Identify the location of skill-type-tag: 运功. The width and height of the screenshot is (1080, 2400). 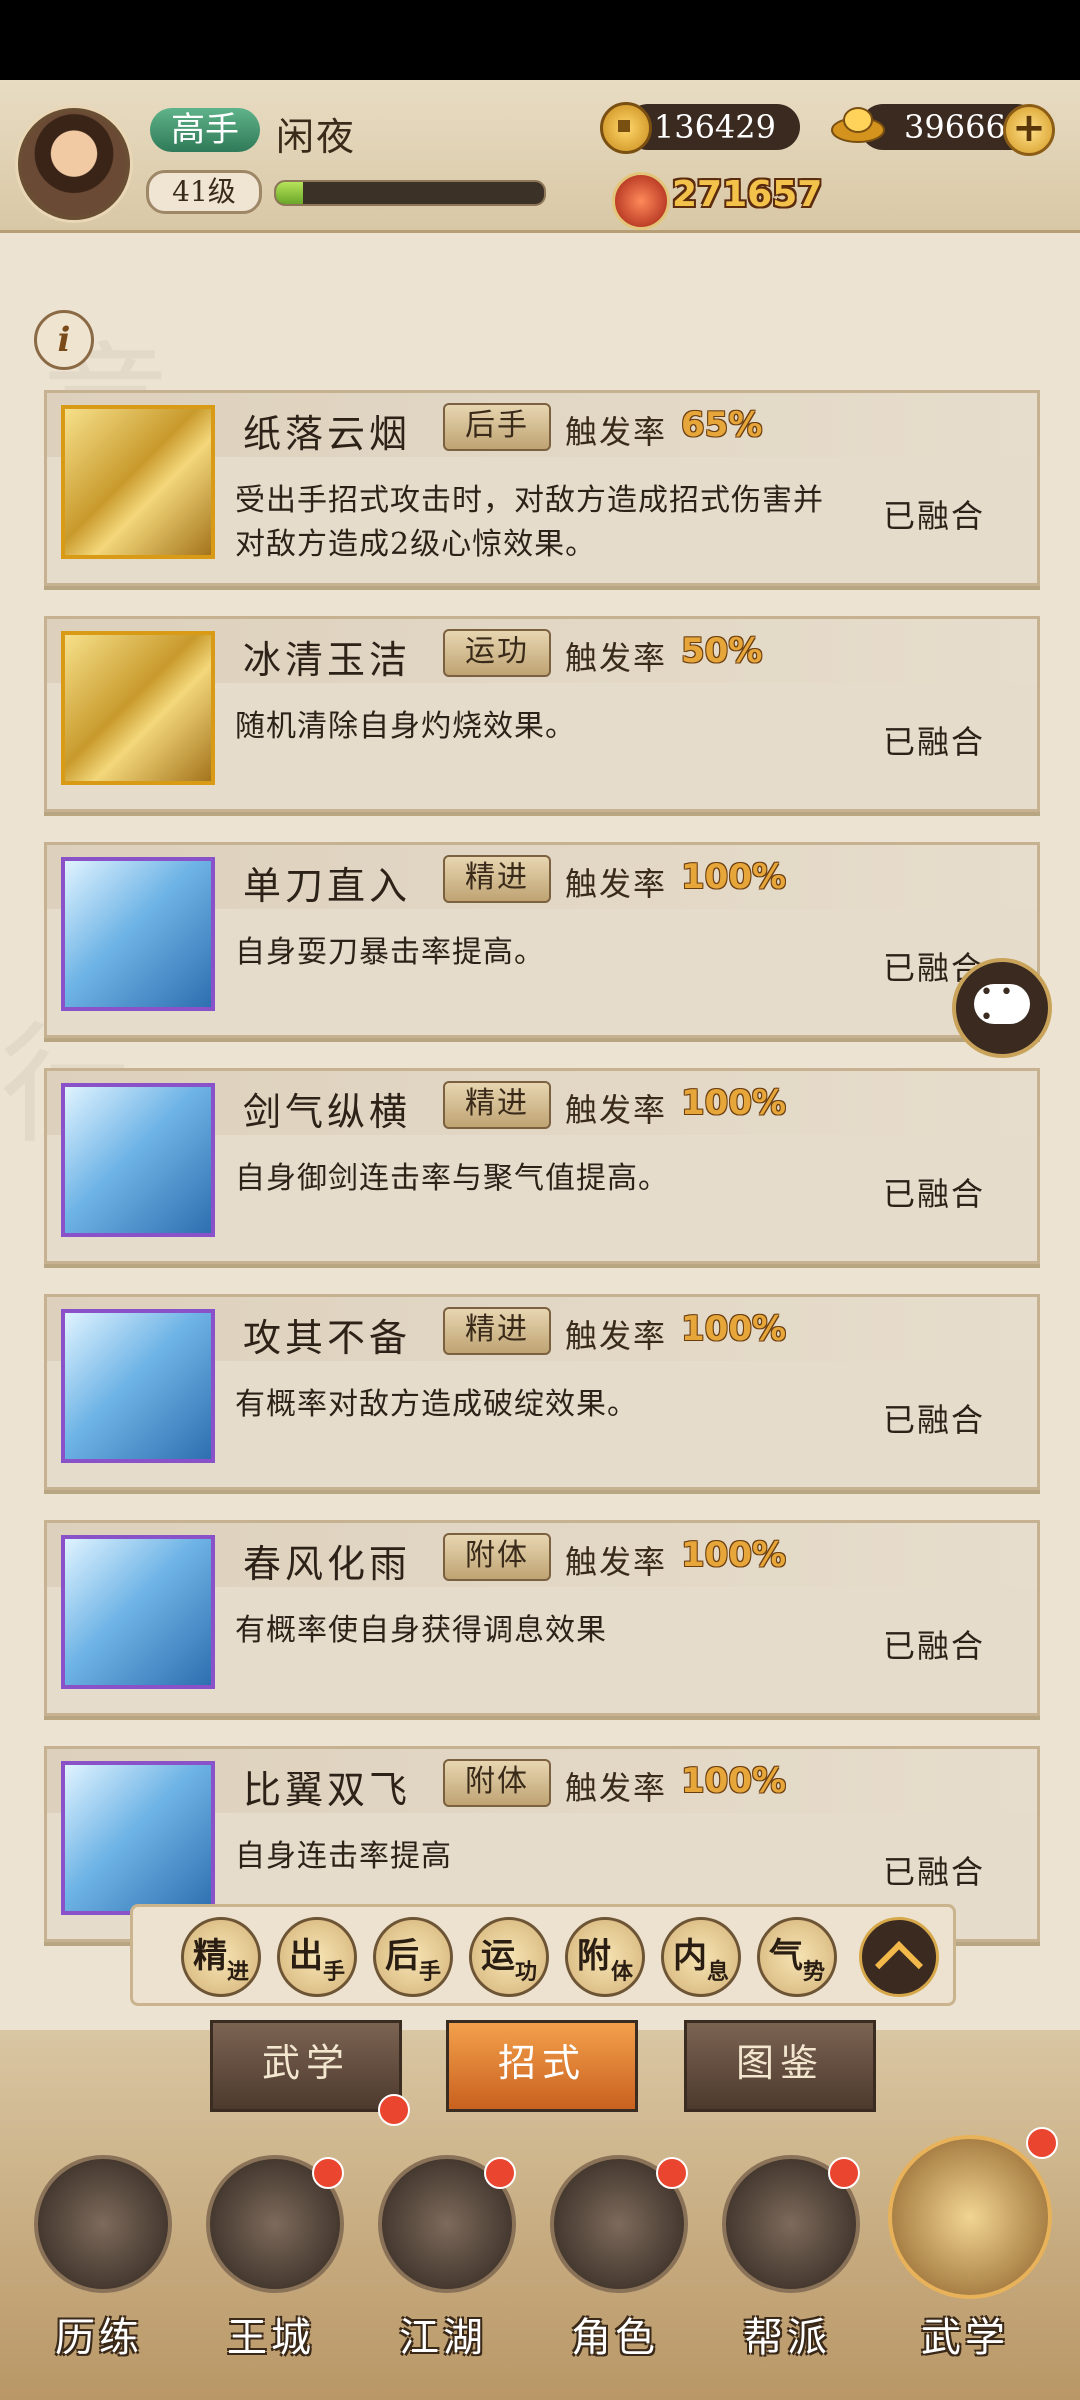
(497, 653).